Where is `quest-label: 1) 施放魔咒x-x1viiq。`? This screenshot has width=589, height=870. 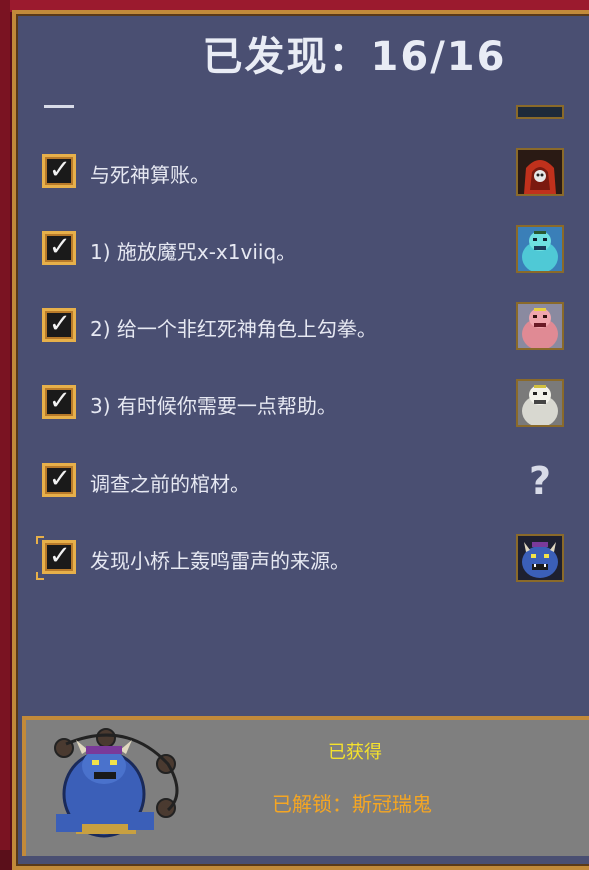
quest-label: 1) 施放魔咒x-x1viiq。 is located at coordinates (193, 252).